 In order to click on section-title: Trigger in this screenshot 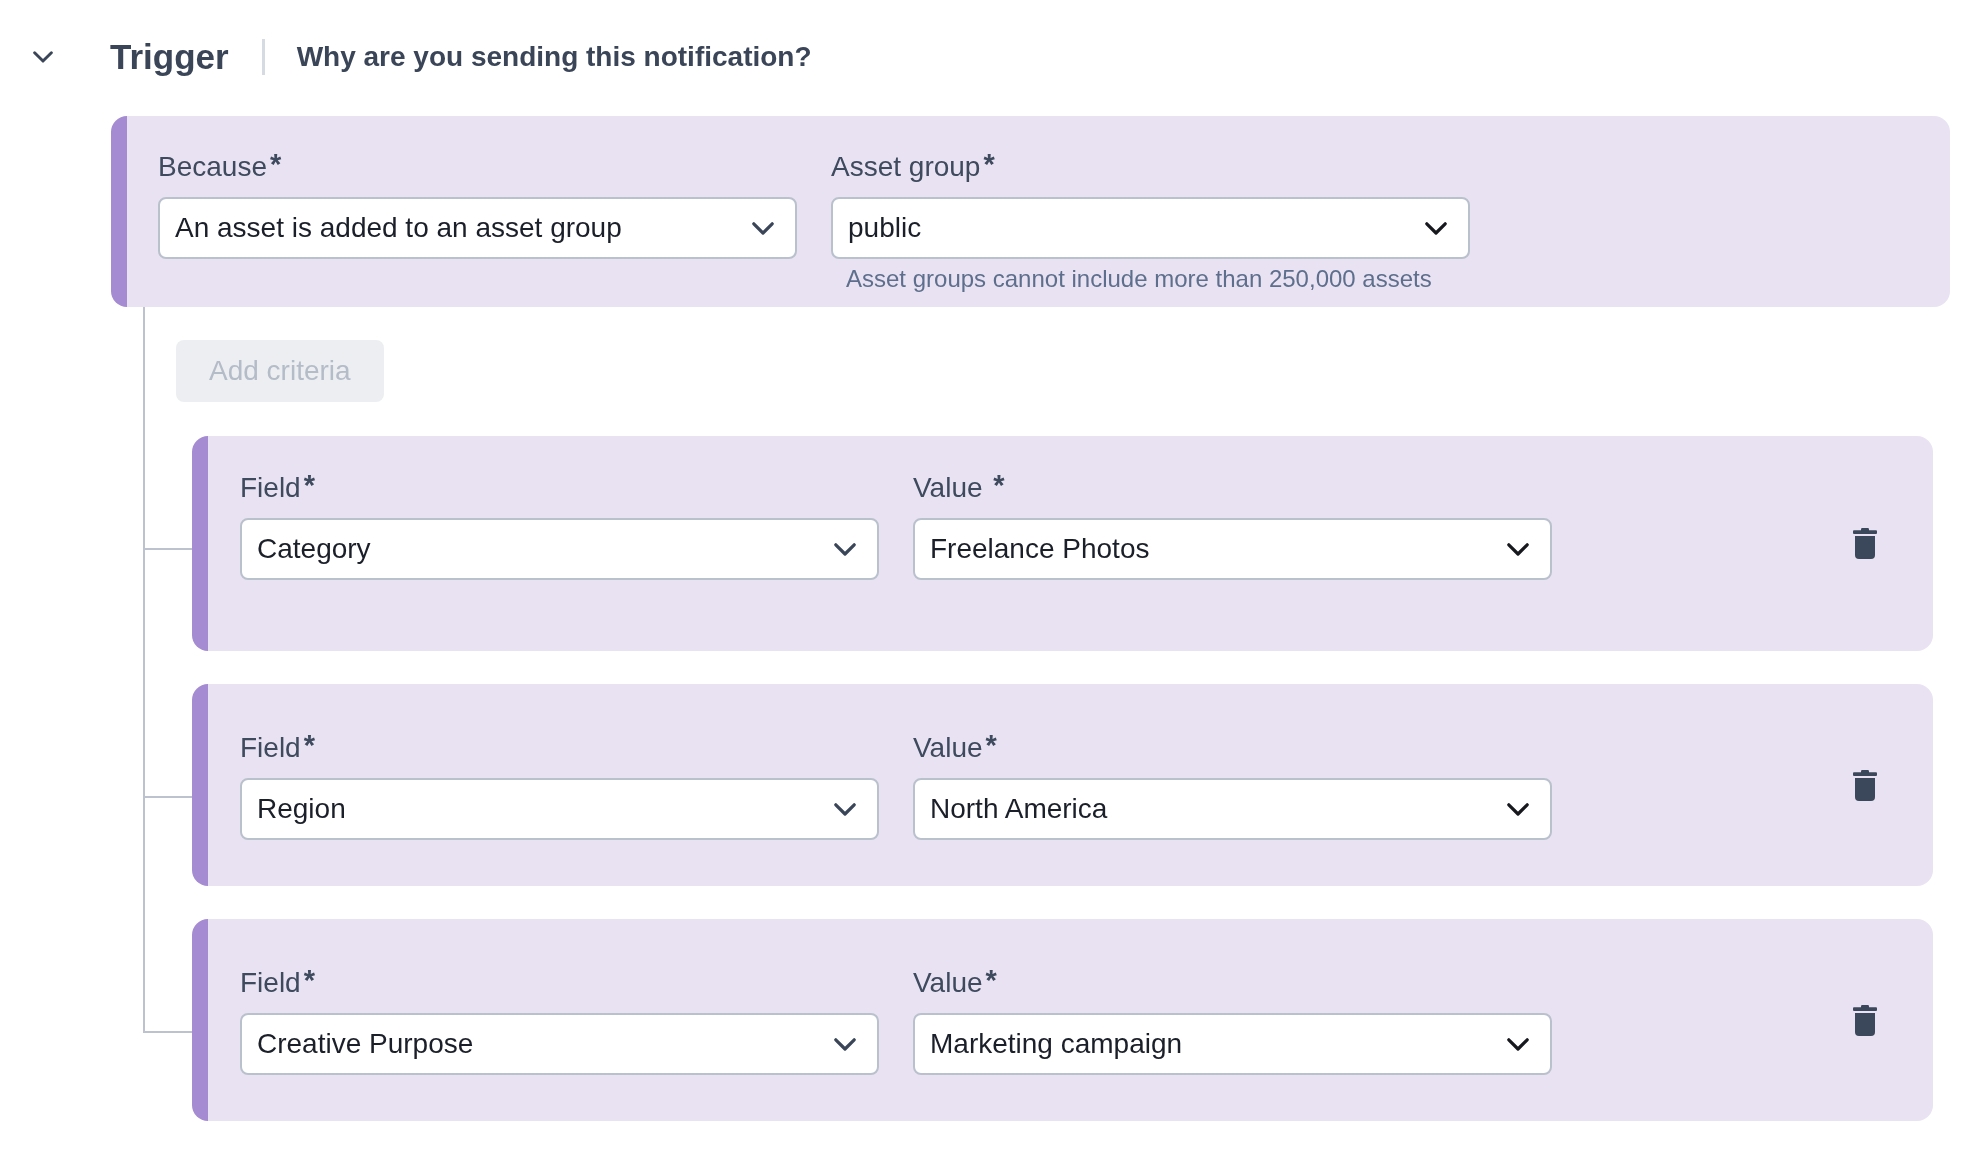, I will do `click(169, 57)`.